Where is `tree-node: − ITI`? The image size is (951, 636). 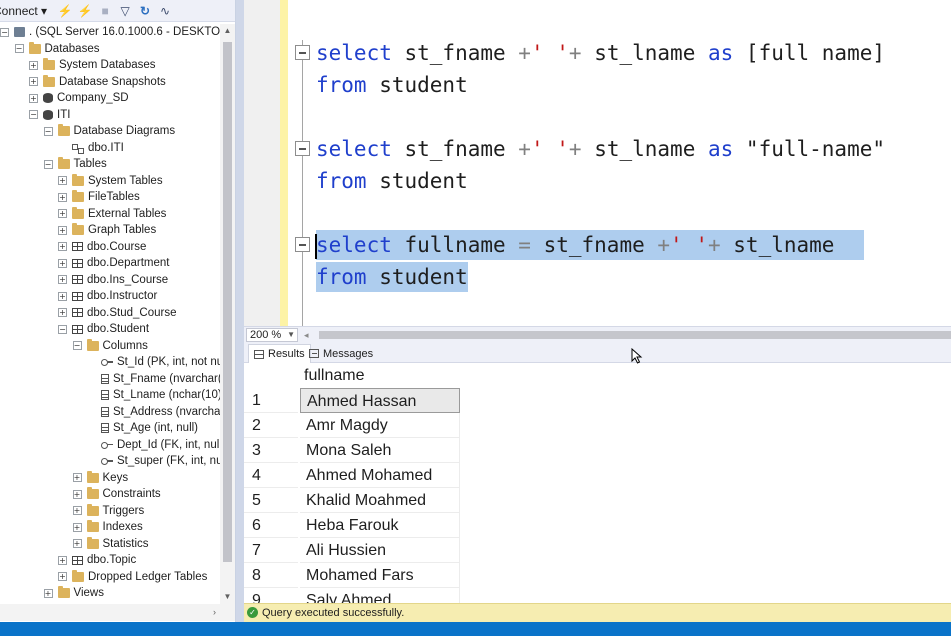 tree-node: − ITI is located at coordinates (49, 115).